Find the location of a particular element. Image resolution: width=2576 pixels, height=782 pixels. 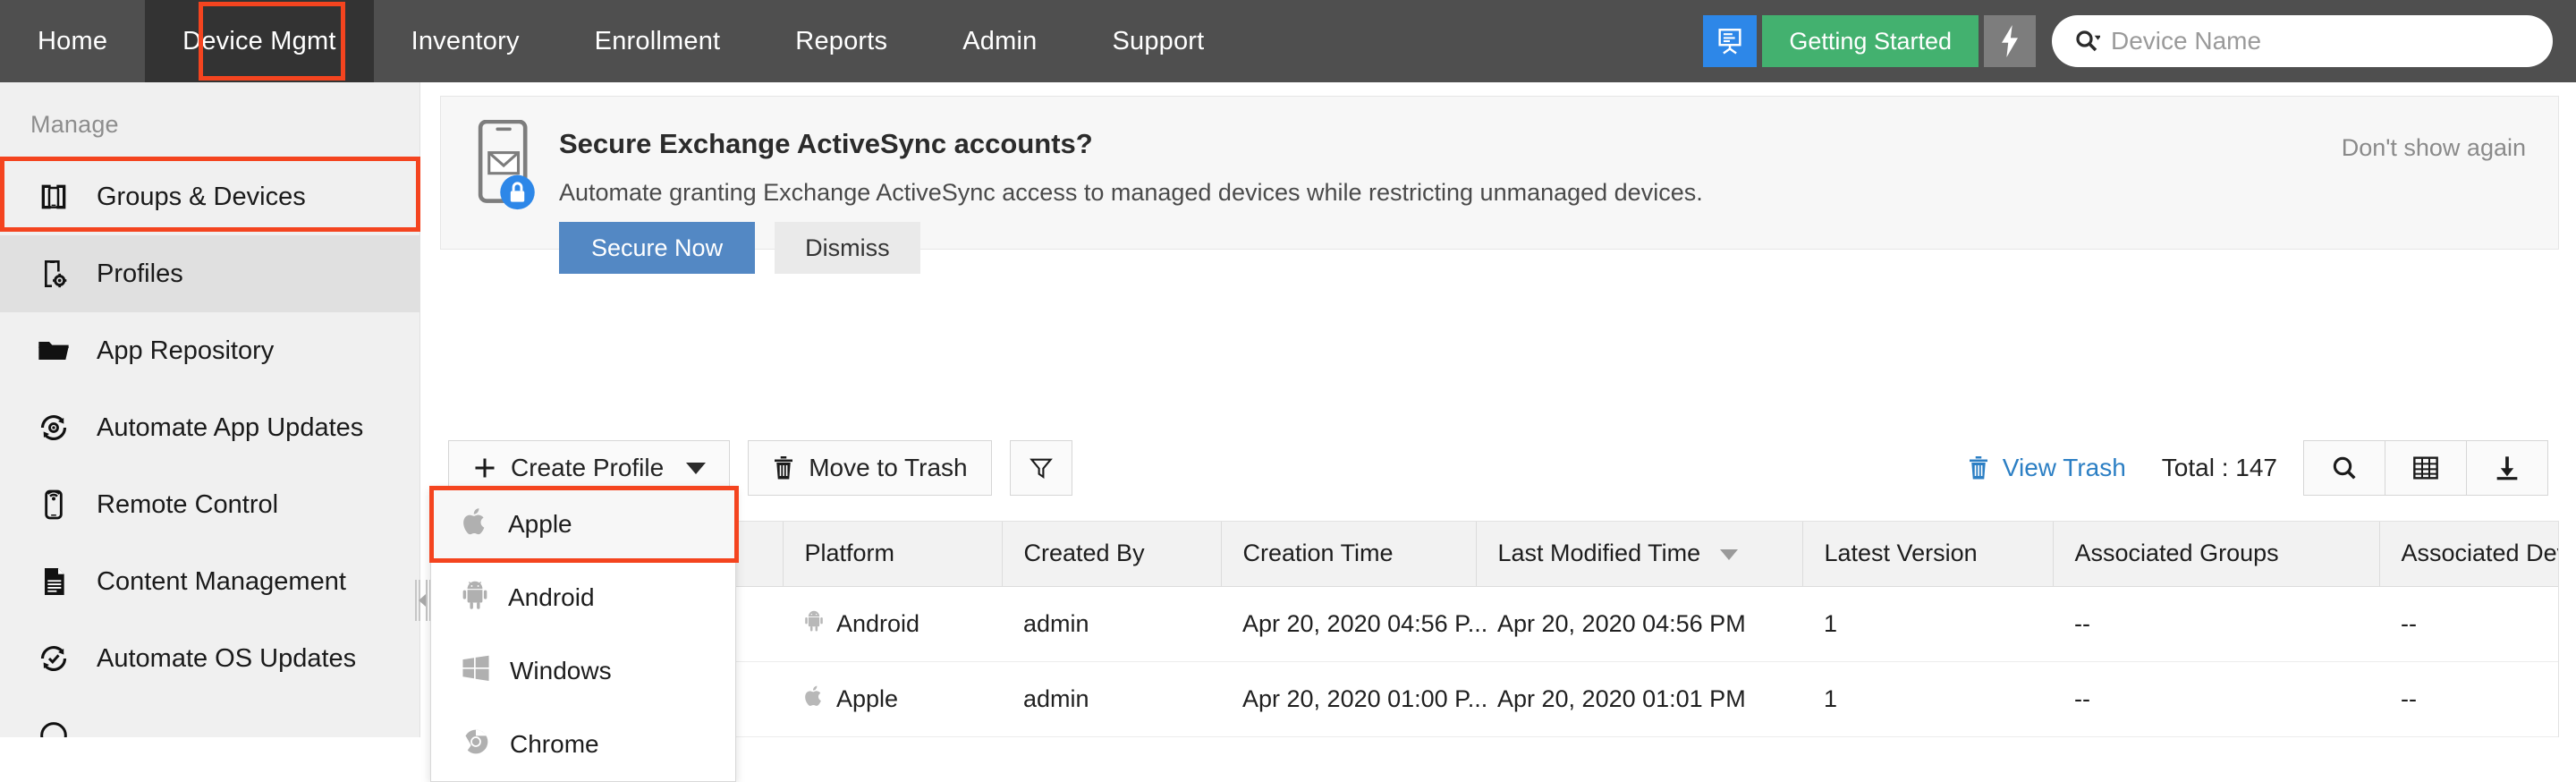

nav-item-label: Reports is located at coordinates (841, 40).